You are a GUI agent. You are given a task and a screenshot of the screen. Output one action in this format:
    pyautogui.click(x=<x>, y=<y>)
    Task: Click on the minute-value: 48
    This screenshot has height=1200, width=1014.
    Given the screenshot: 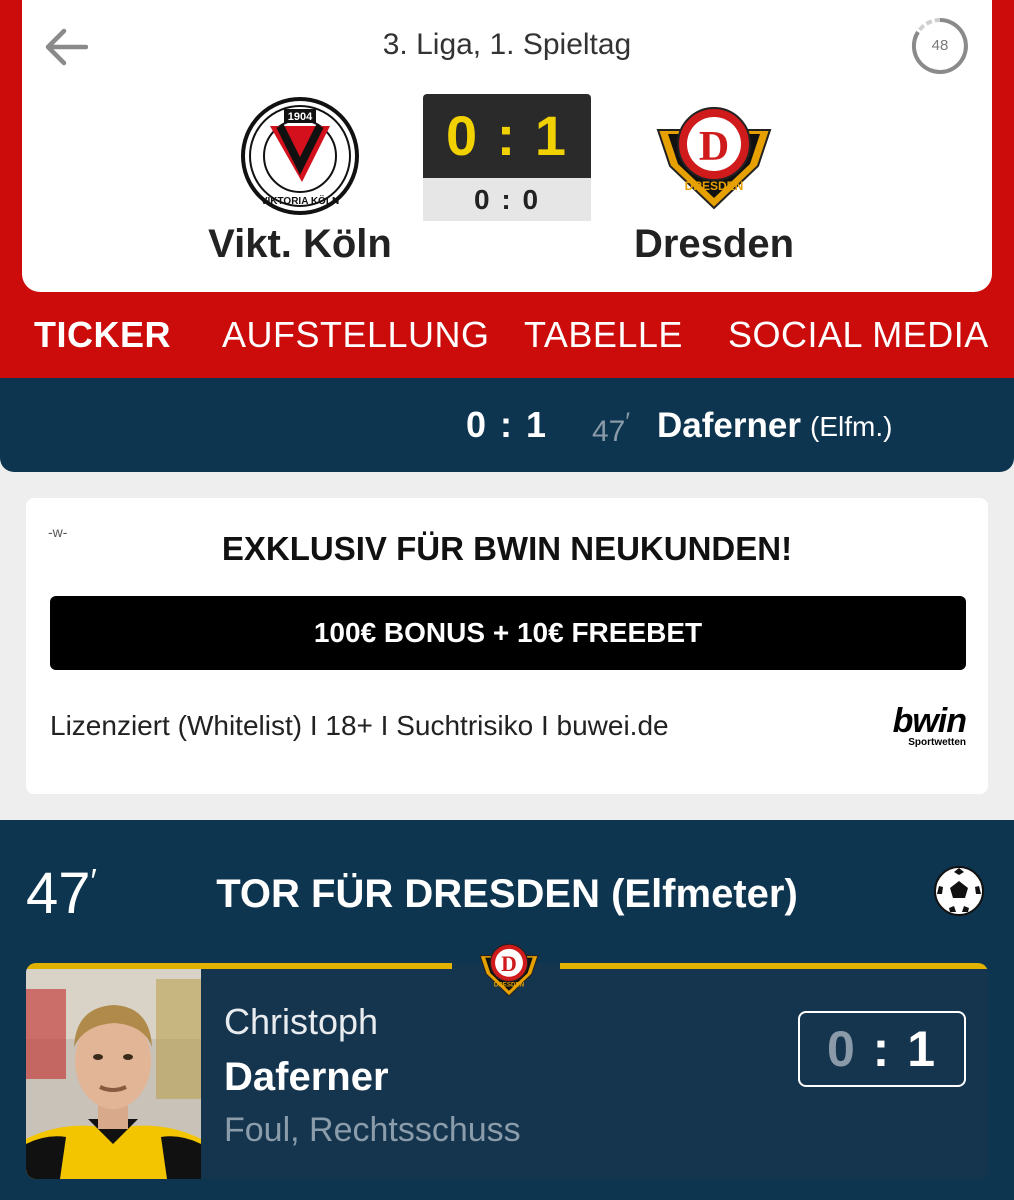 What is the action you would take?
    pyautogui.click(x=940, y=45)
    